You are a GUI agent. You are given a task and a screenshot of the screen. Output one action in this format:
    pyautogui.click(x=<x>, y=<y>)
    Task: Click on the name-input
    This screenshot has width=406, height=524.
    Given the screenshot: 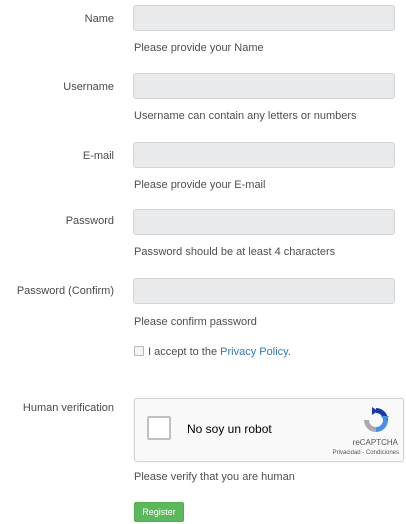 What is the action you would take?
    pyautogui.click(x=264, y=18)
    